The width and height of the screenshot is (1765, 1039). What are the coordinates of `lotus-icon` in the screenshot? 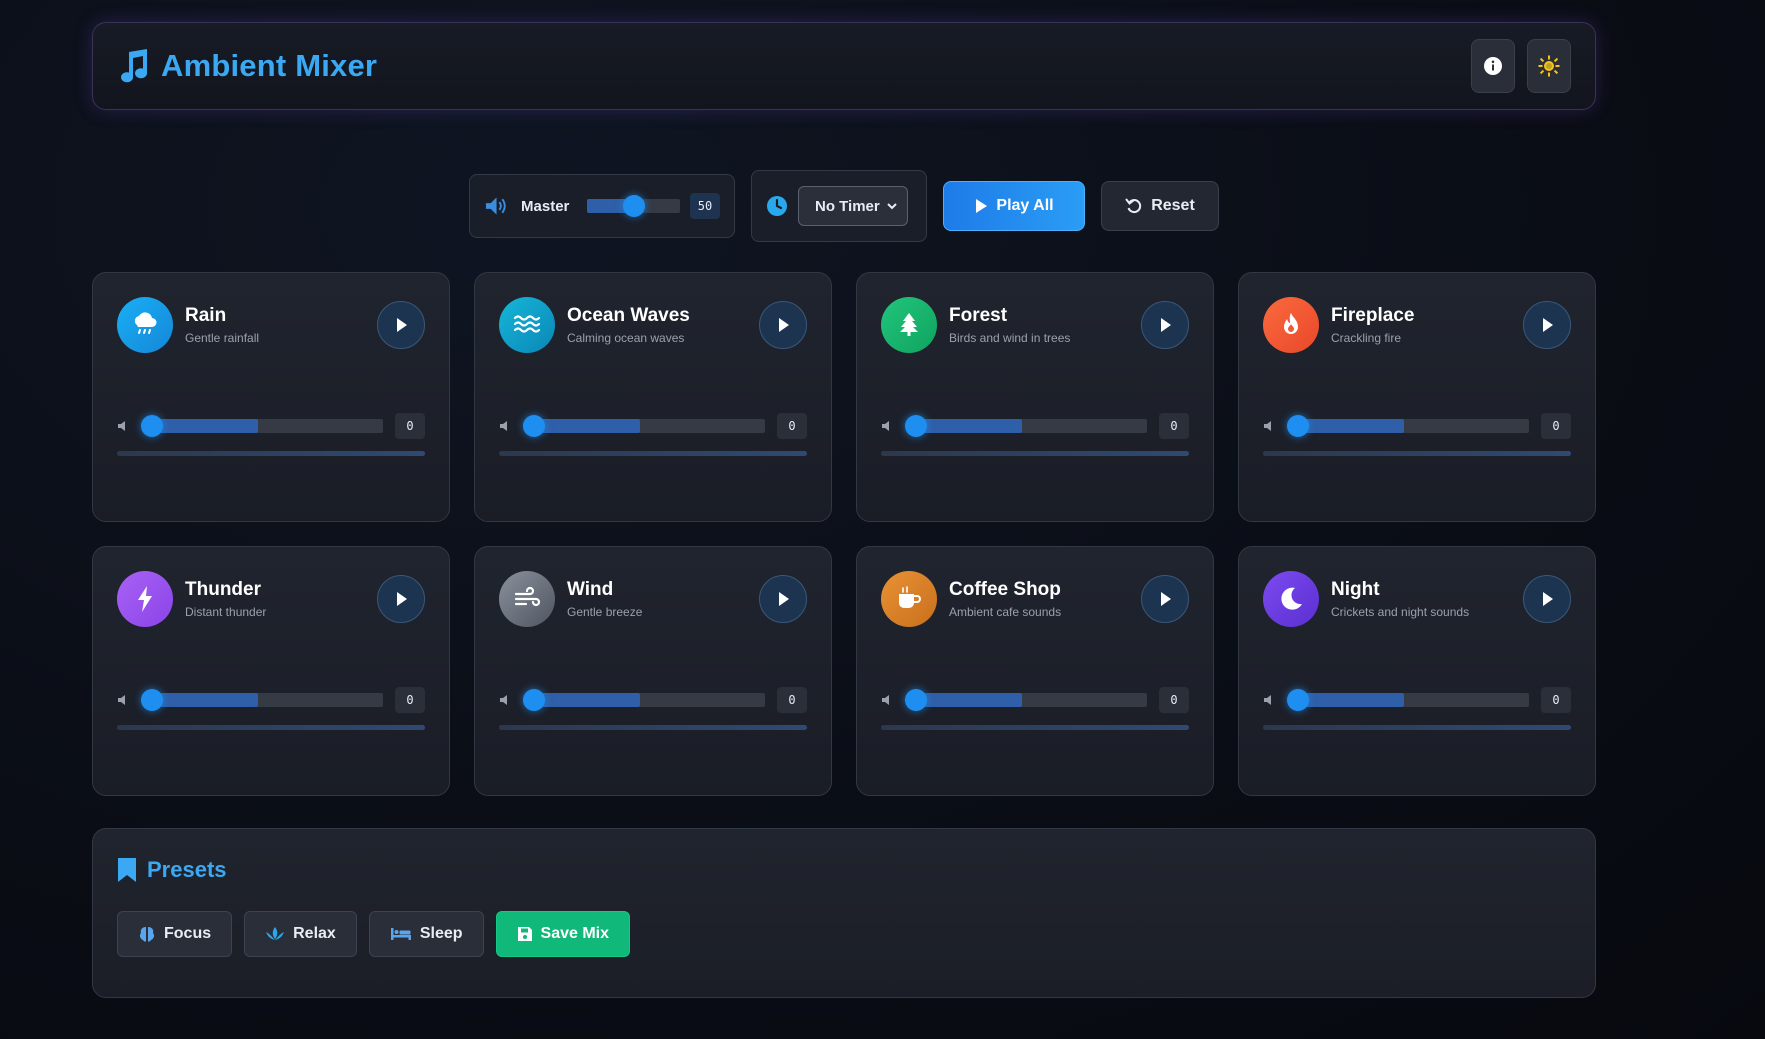 It's located at (275, 933).